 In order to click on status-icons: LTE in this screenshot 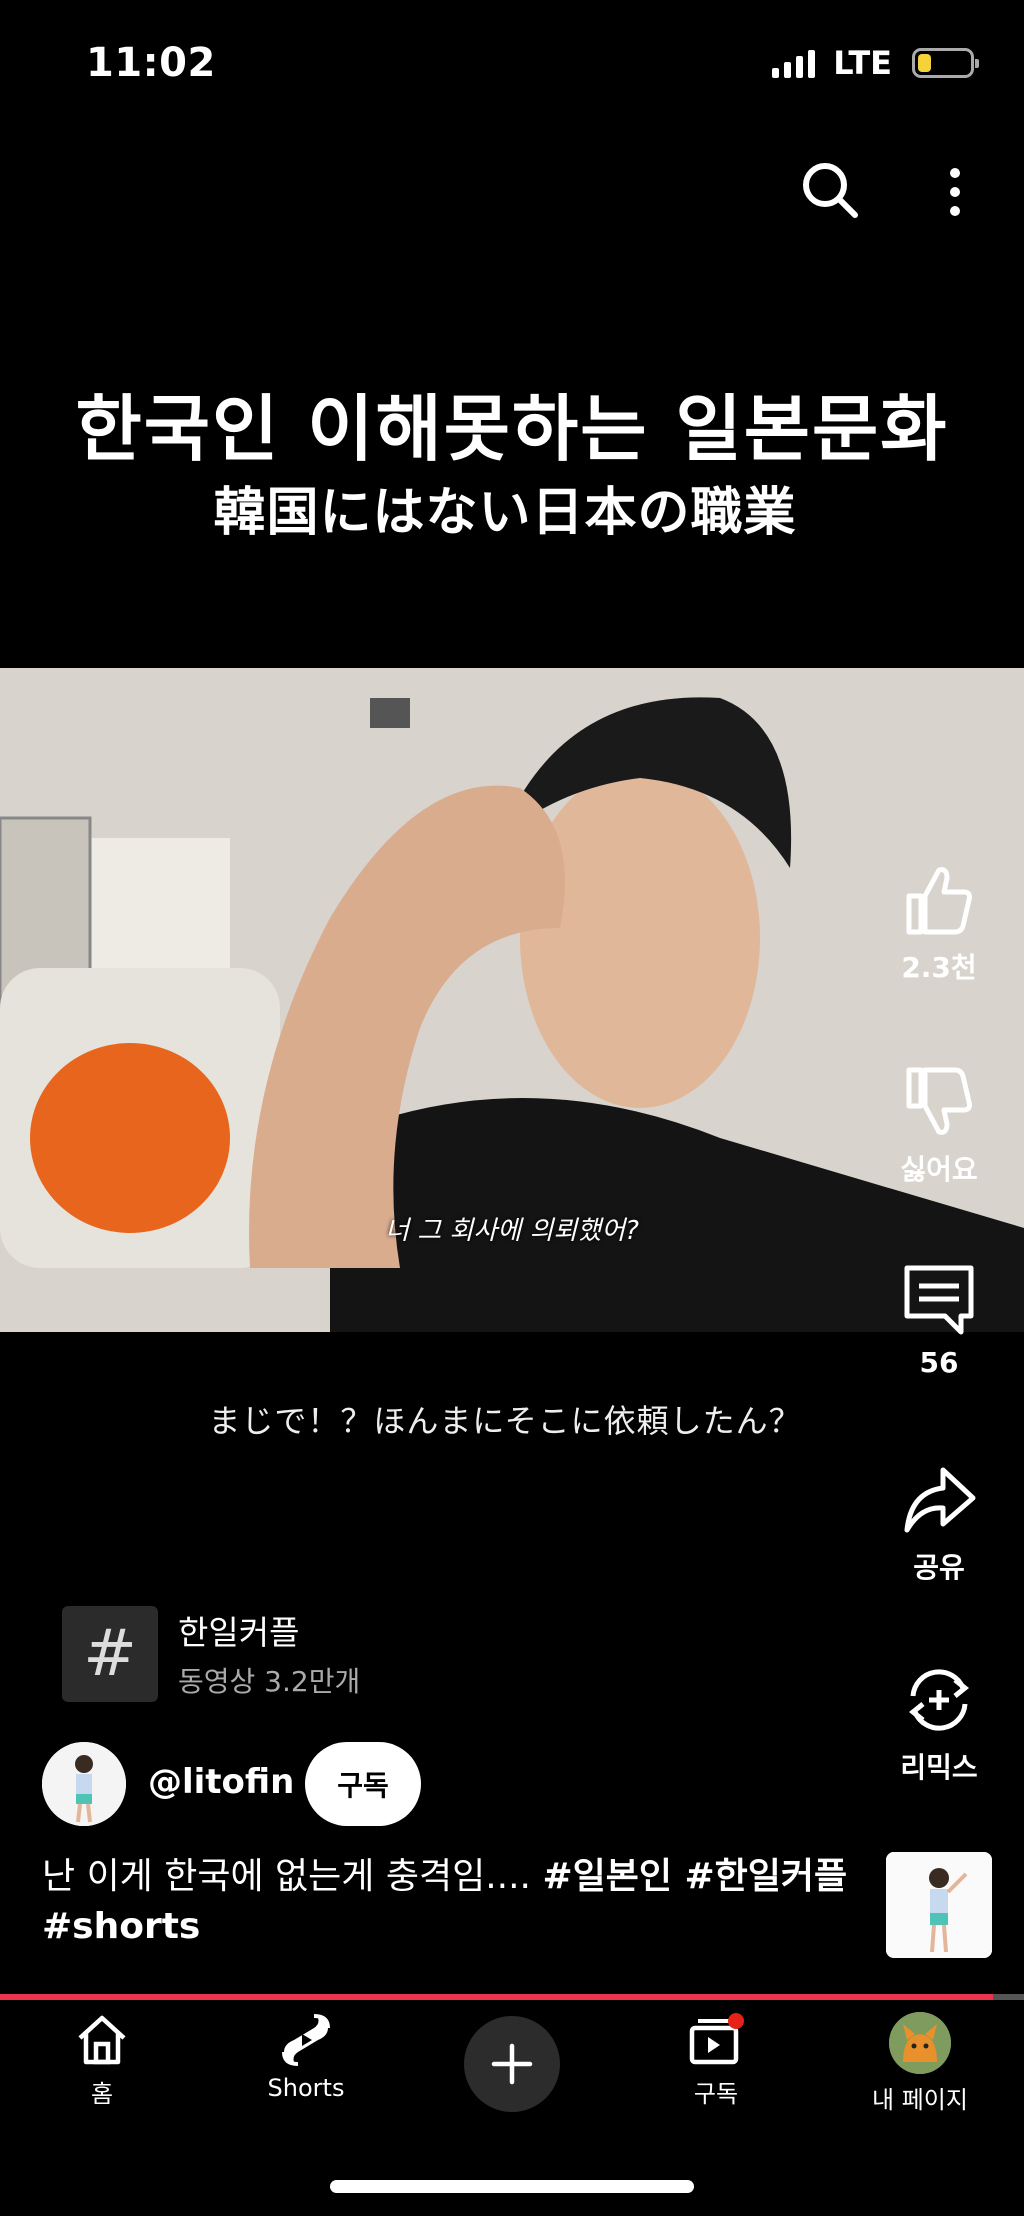, I will do `click(875, 63)`.